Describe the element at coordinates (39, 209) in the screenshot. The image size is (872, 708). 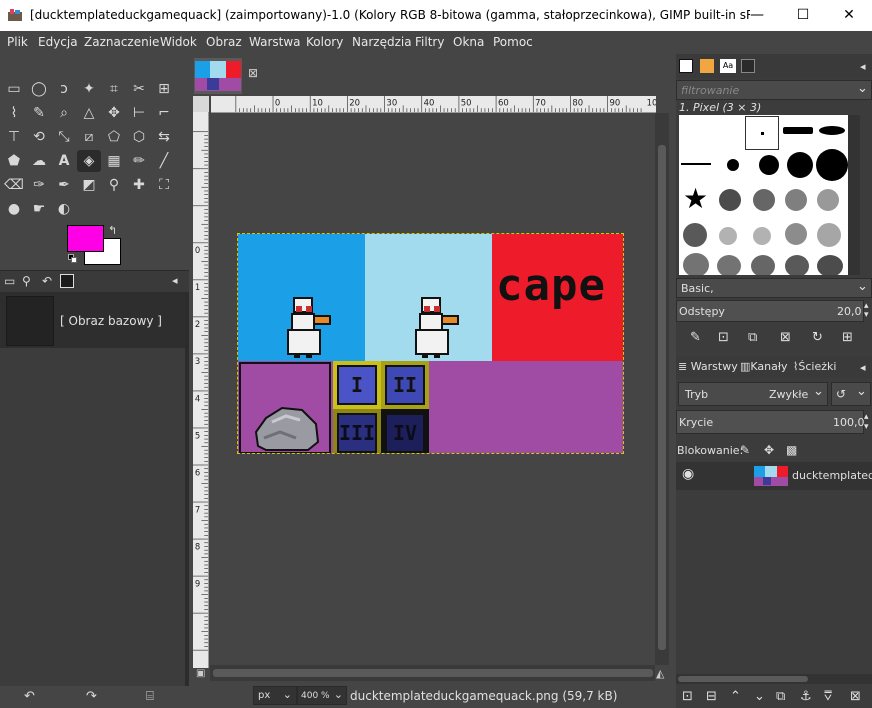
I see `smudge-icon: ☛` at that location.